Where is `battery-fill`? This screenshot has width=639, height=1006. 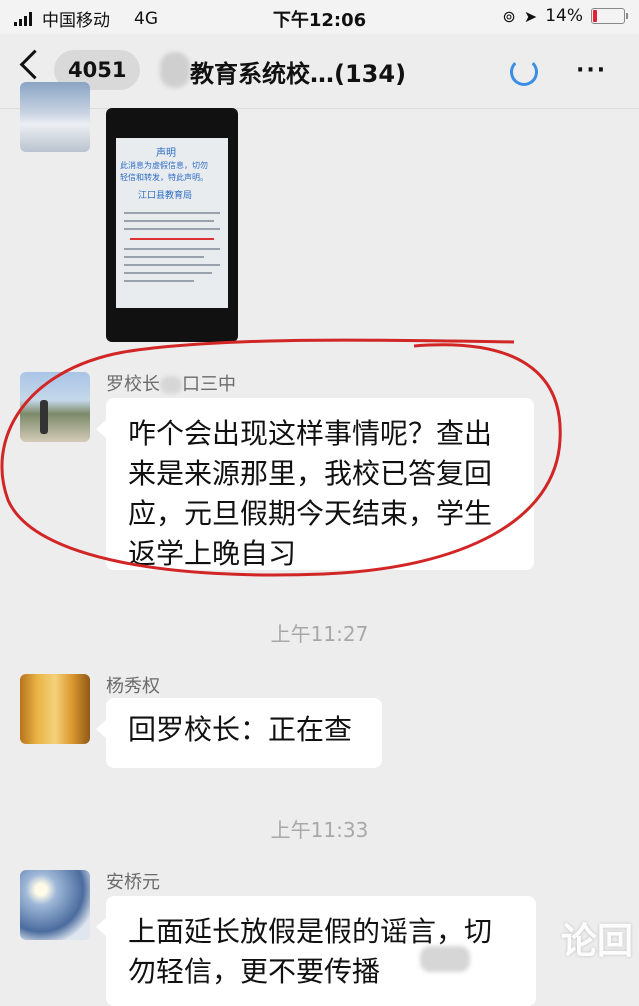 battery-fill is located at coordinates (595, 16).